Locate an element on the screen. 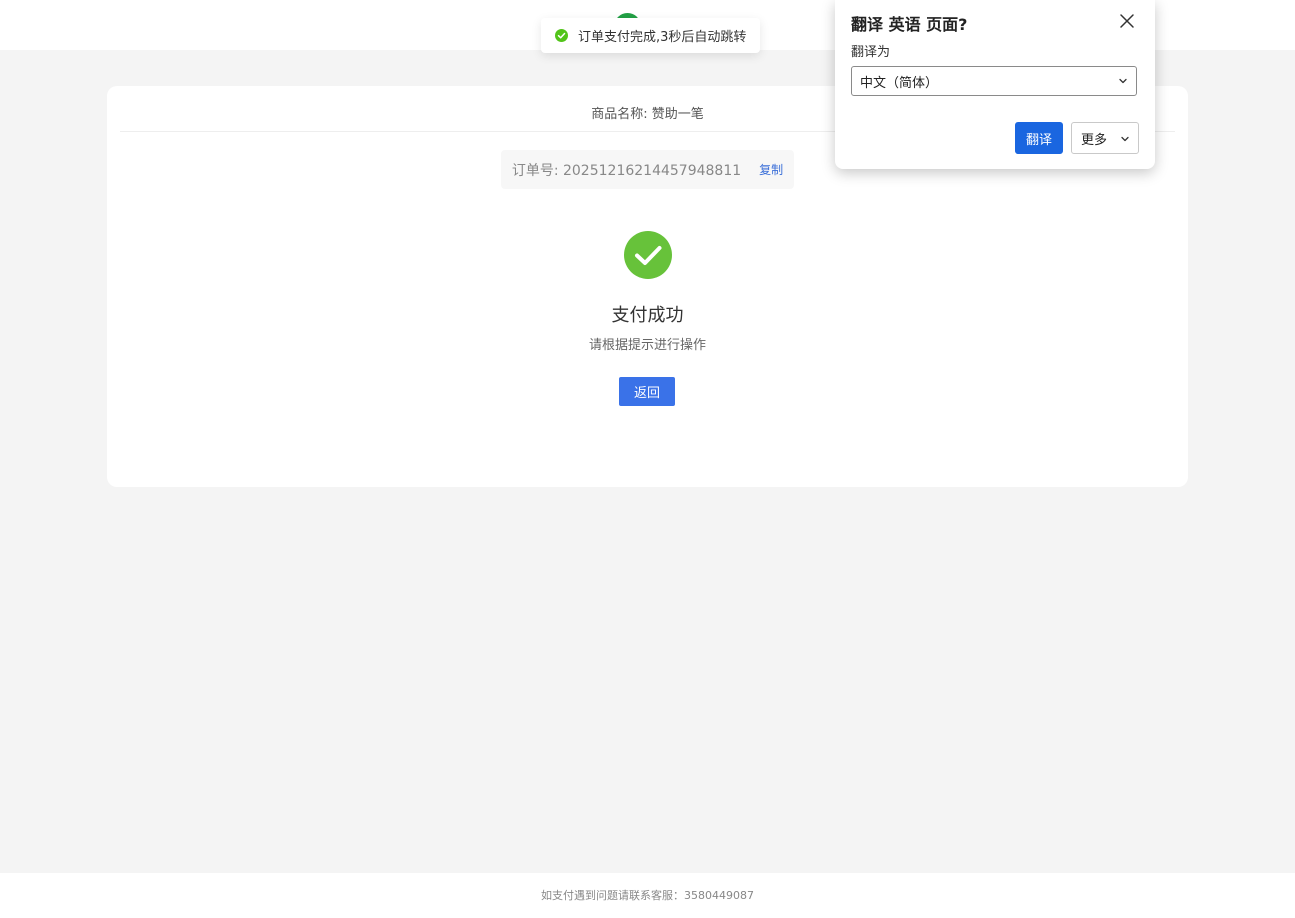 The image size is (1295, 918). copy-button: 复制 is located at coordinates (771, 169).